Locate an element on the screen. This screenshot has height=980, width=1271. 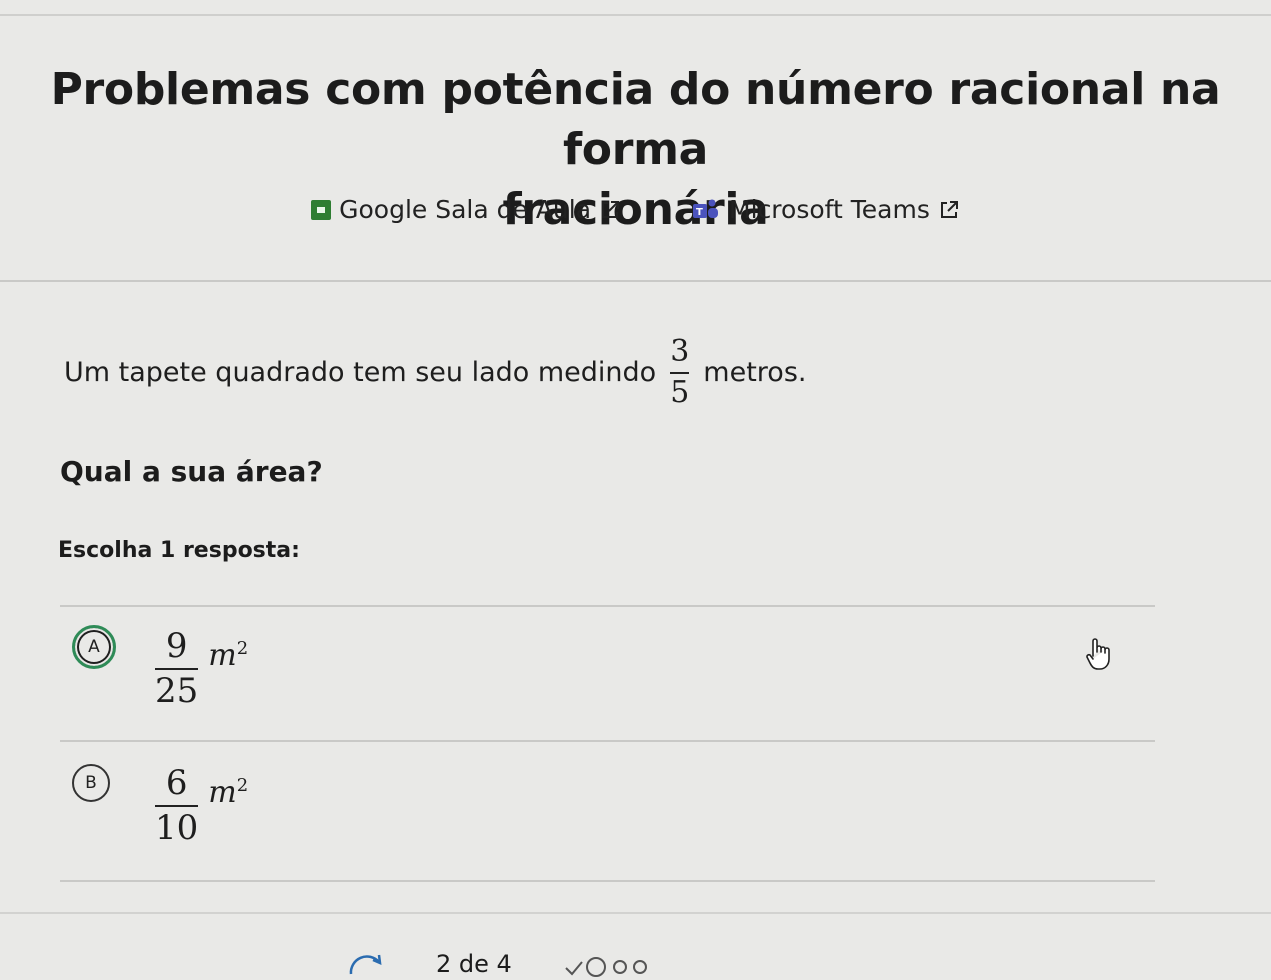
question-text-before: Um tapete quadrado tem seu lado medindo is located at coordinates (360, 372).